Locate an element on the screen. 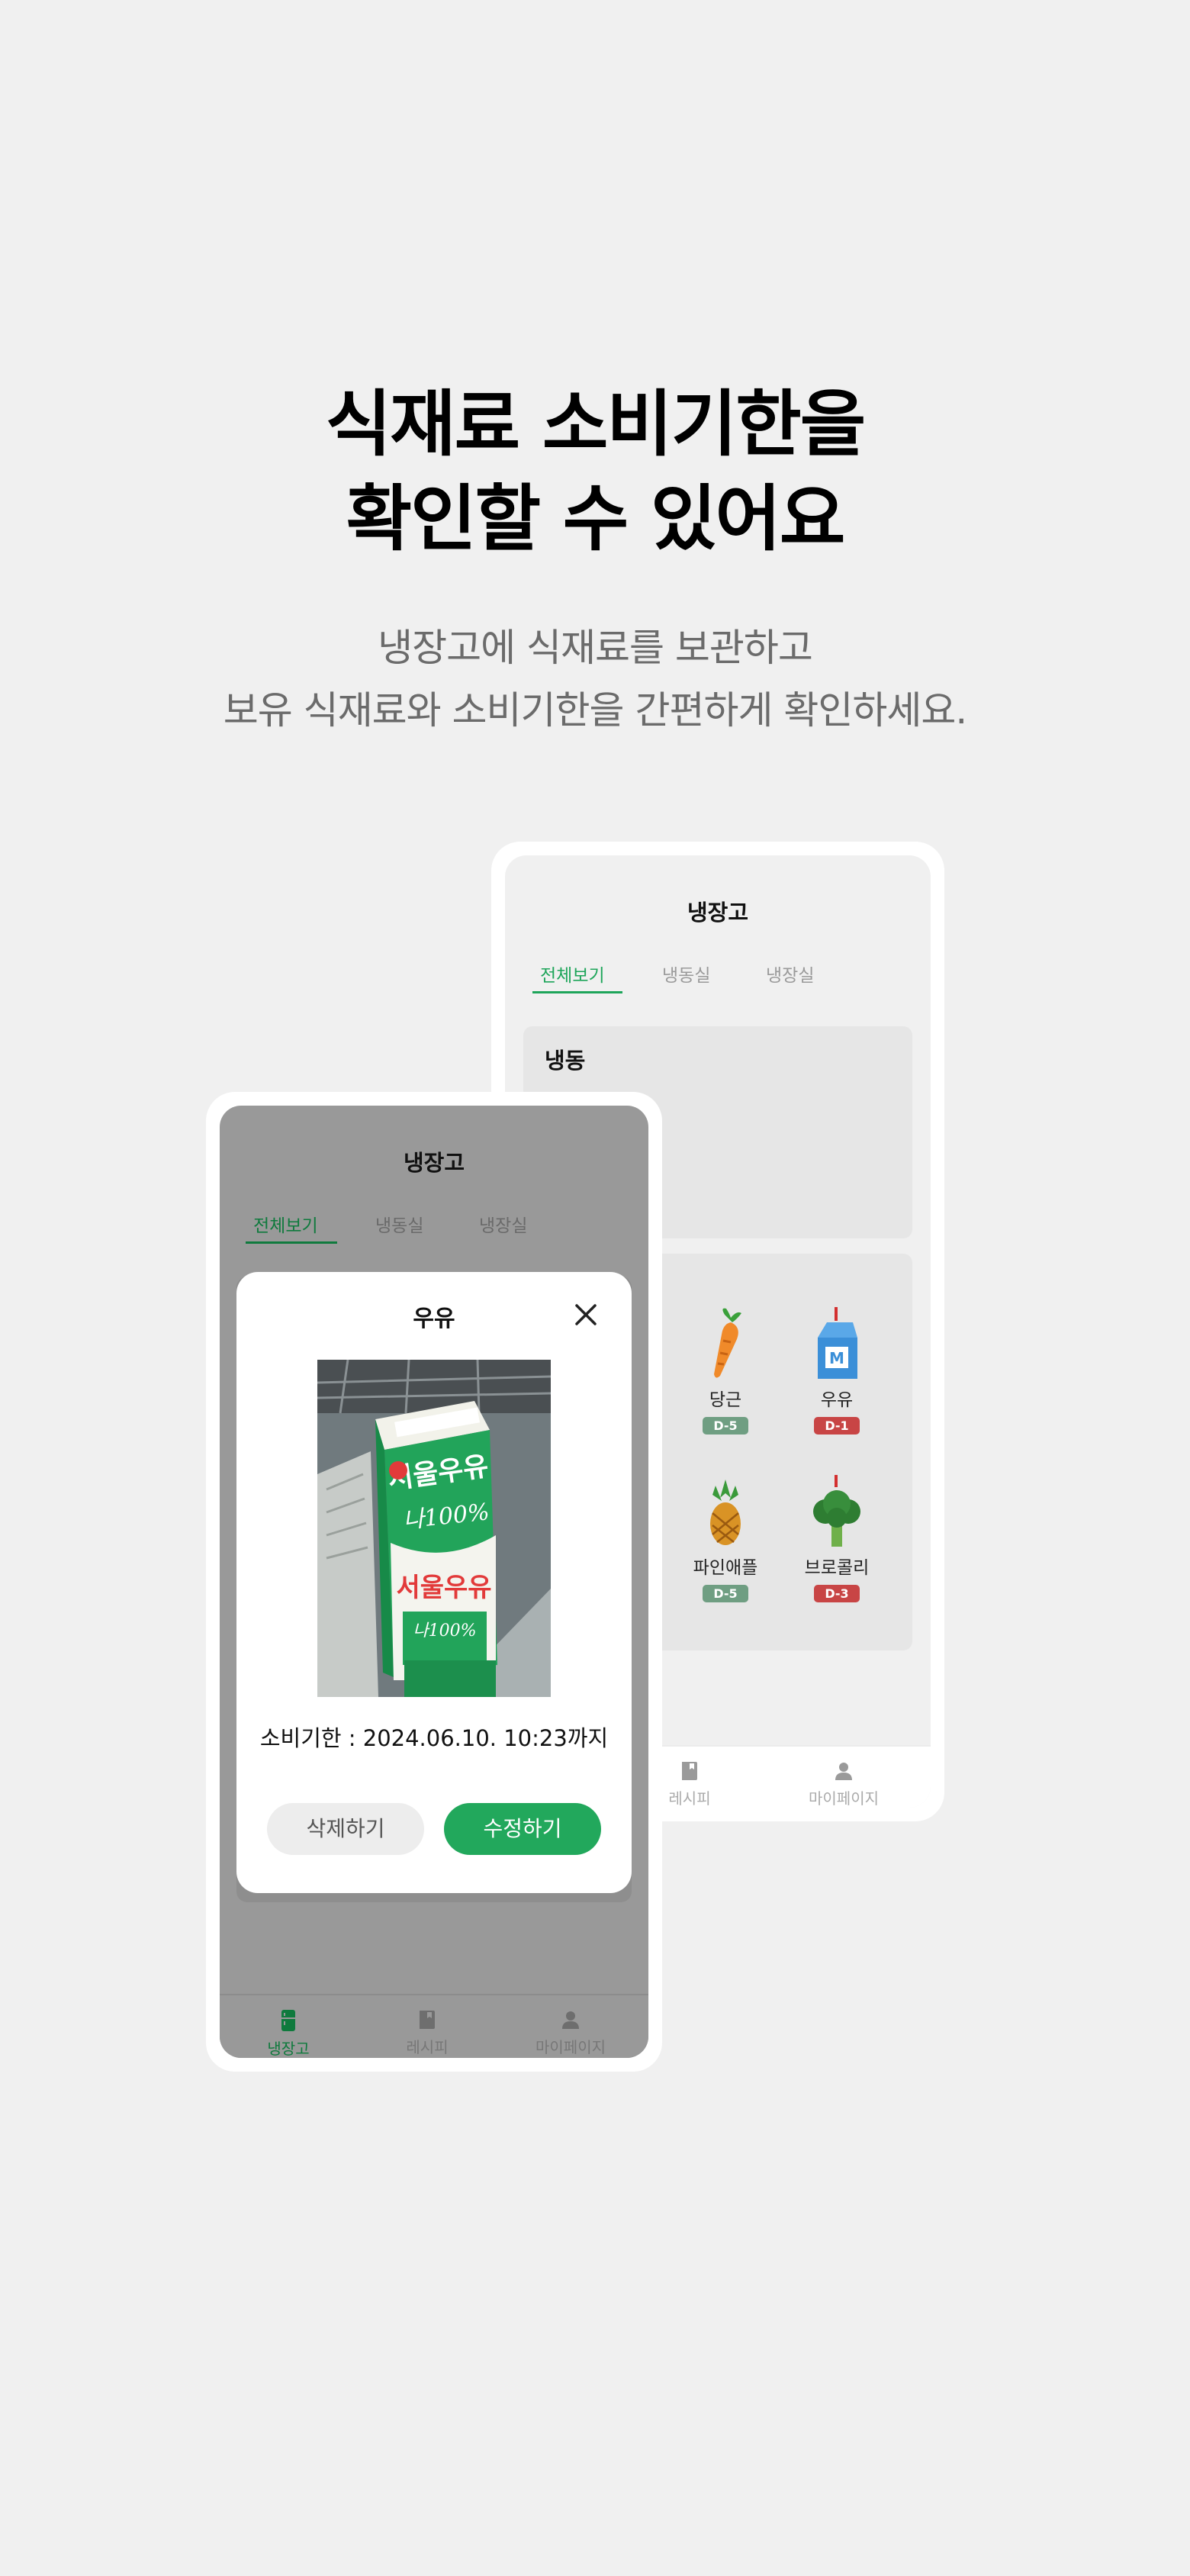 The height and width of the screenshot is (2576, 1190). subline-line-1: 냉장고에 식재료를 보관하고 is located at coordinates (595, 648).